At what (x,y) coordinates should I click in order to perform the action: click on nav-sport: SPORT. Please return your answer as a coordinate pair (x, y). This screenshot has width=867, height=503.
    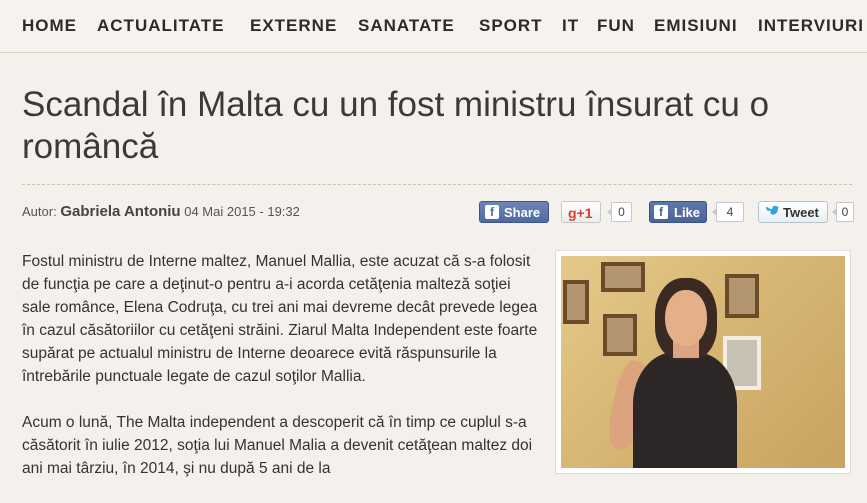
    Looking at the image, I should click on (511, 26).